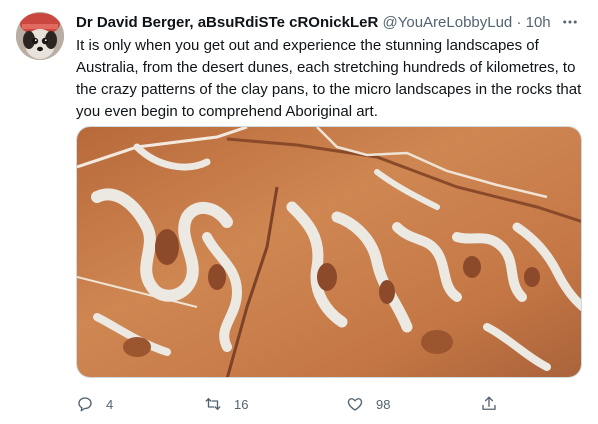  I want to click on dog-avatar-image, so click(40, 36).